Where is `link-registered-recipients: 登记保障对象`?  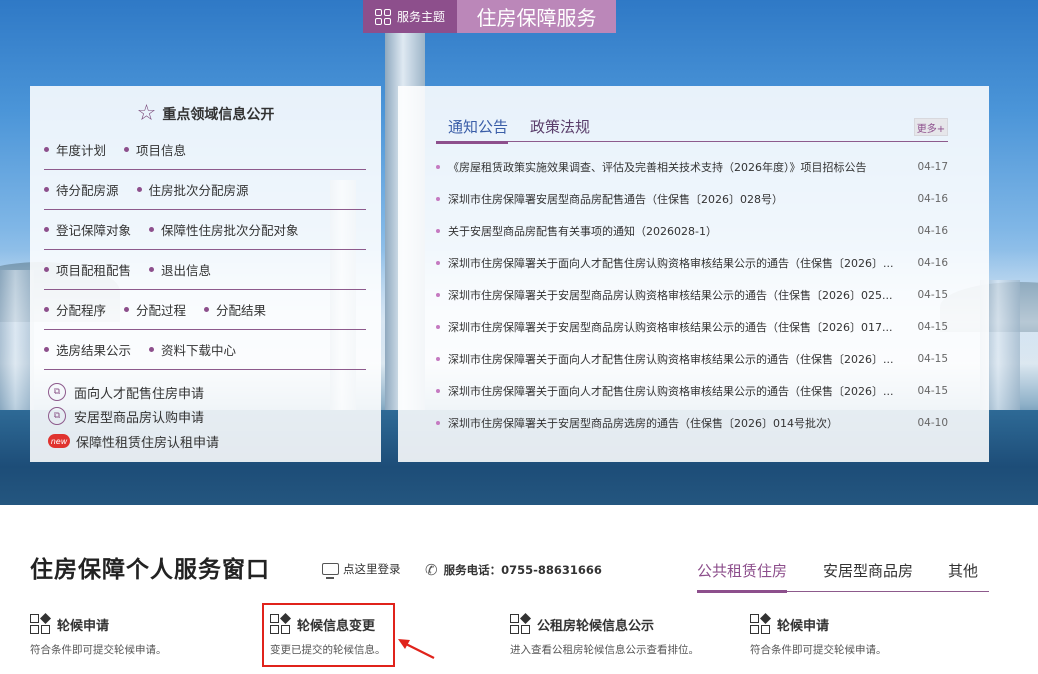
link-registered-recipients: 登记保障对象 is located at coordinates (87, 229).